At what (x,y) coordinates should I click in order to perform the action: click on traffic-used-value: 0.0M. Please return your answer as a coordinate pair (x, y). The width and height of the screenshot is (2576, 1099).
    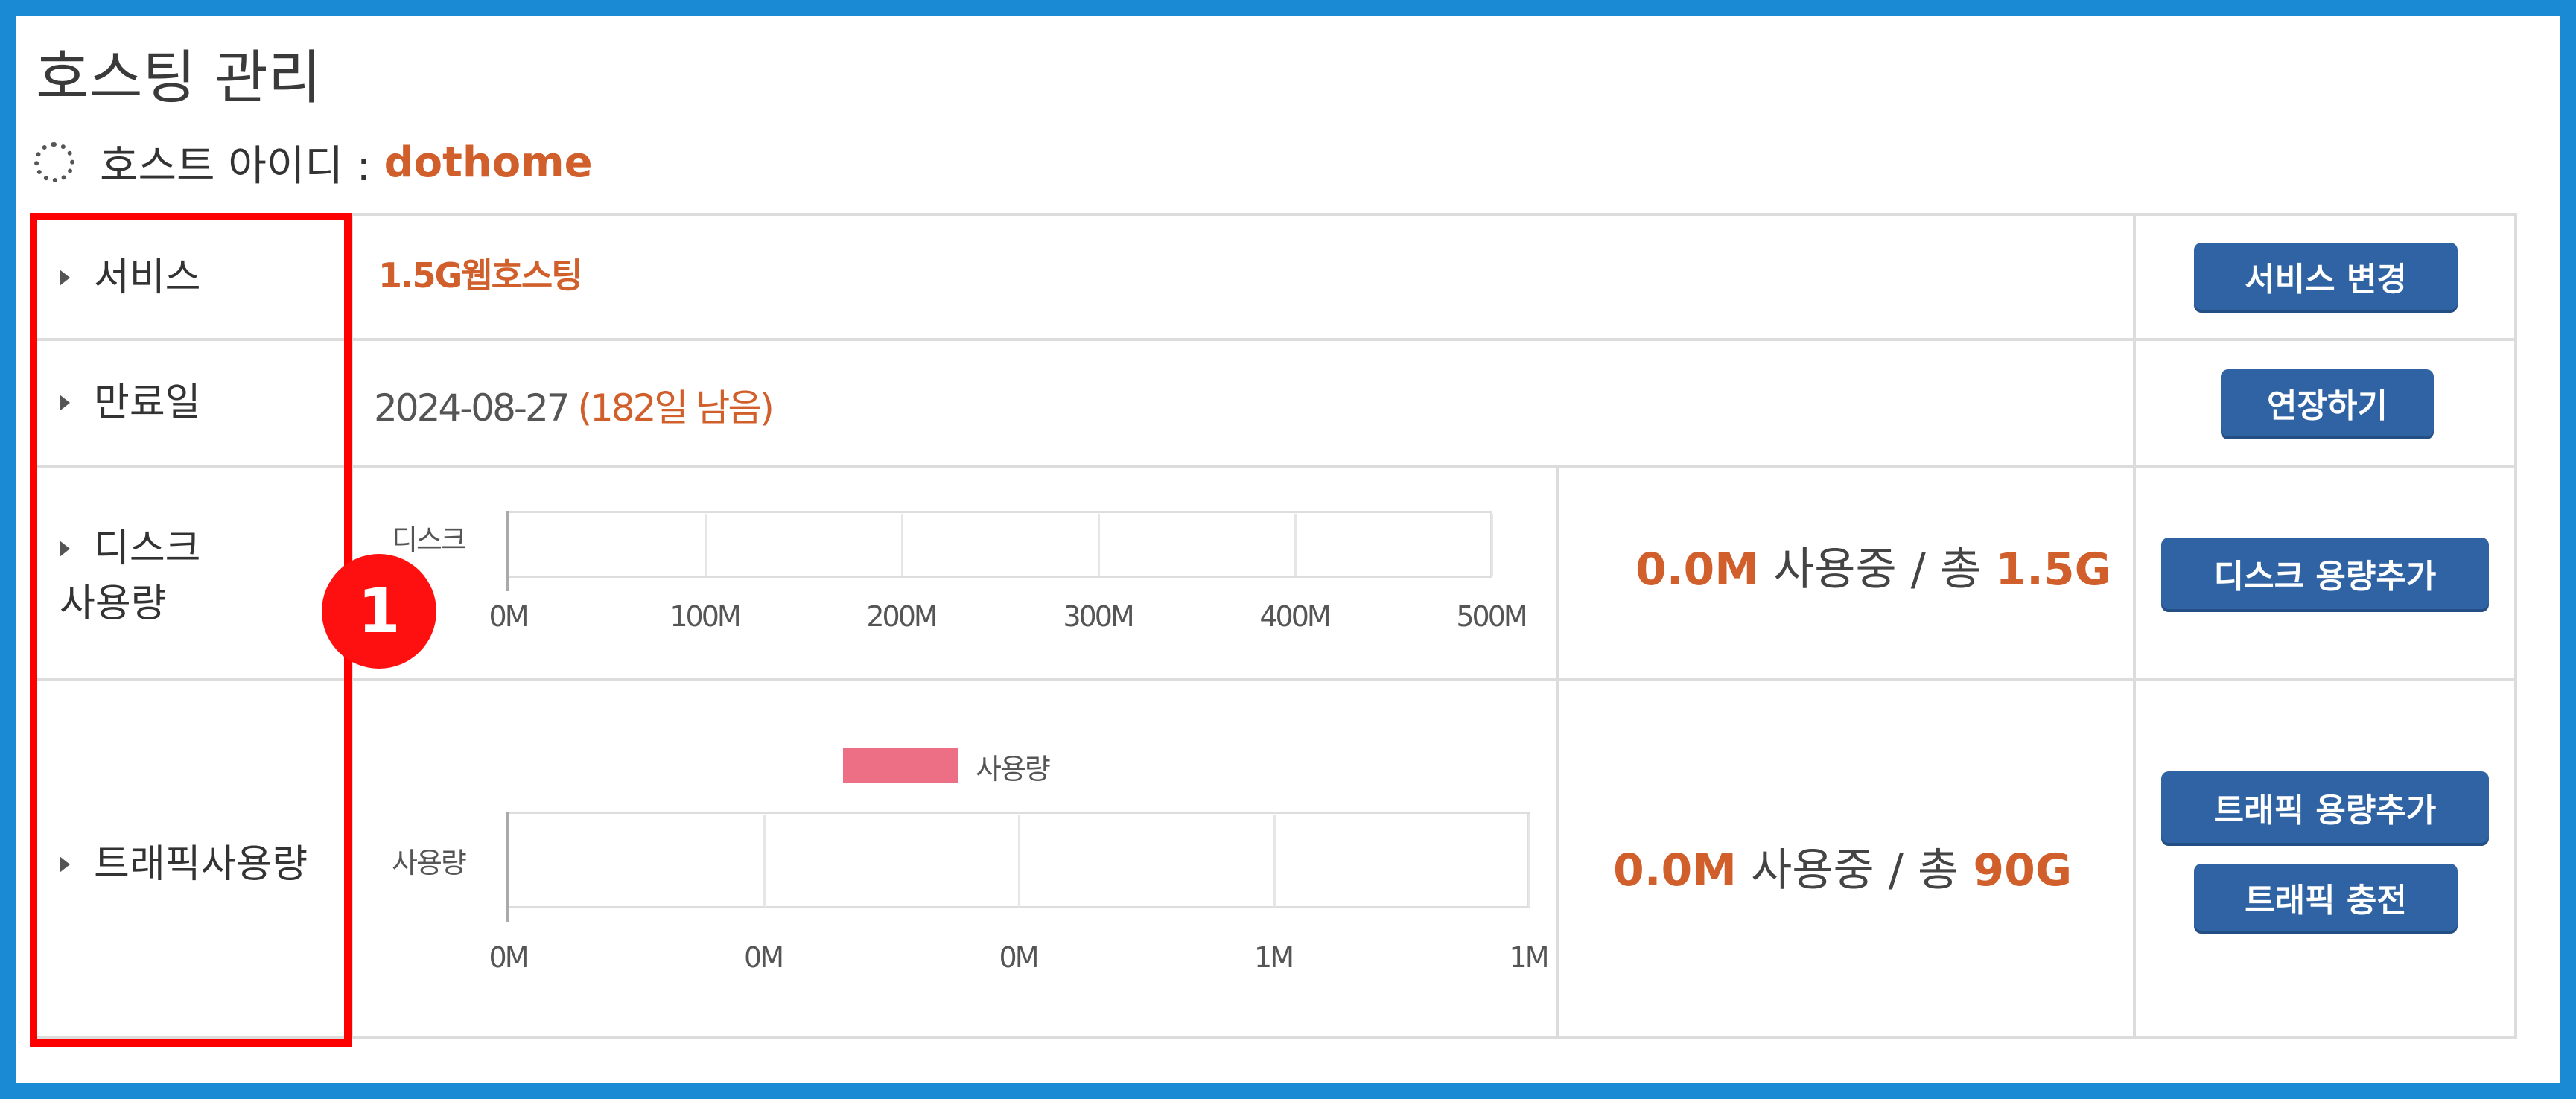
    Looking at the image, I should click on (1675, 870).